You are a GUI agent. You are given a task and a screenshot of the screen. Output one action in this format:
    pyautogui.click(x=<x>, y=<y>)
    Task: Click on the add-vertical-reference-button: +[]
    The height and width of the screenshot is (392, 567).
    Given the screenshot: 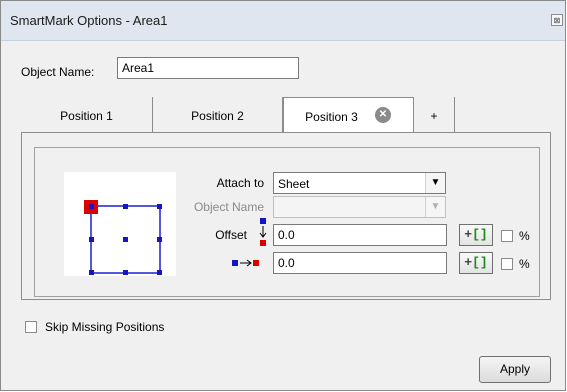 What is the action you would take?
    pyautogui.click(x=476, y=235)
    